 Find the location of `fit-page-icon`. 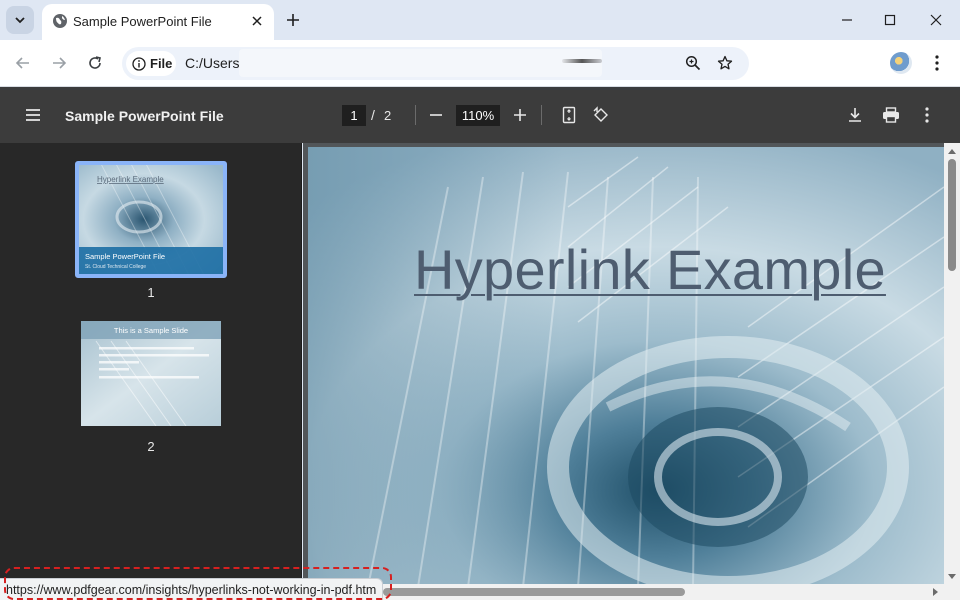

fit-page-icon is located at coordinates (569, 115).